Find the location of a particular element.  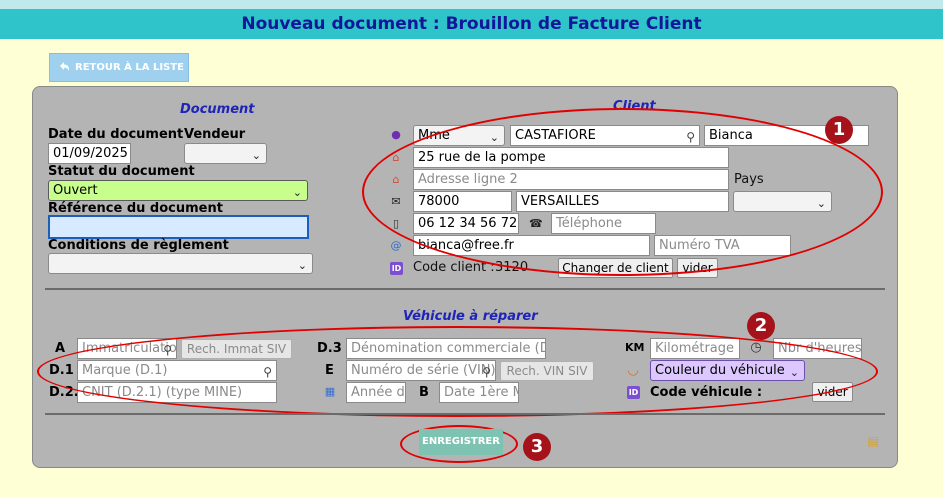

vehicle-section-title: Véhicule à réparer is located at coordinates (470, 316).